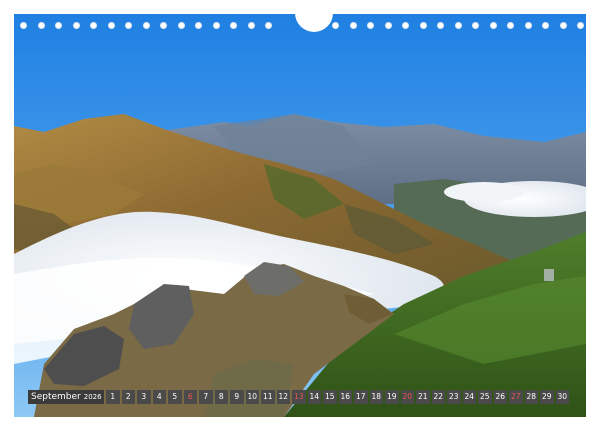 The image size is (600, 432). Describe the element at coordinates (175, 397) in the screenshot. I see `calendar-day: 5` at that location.